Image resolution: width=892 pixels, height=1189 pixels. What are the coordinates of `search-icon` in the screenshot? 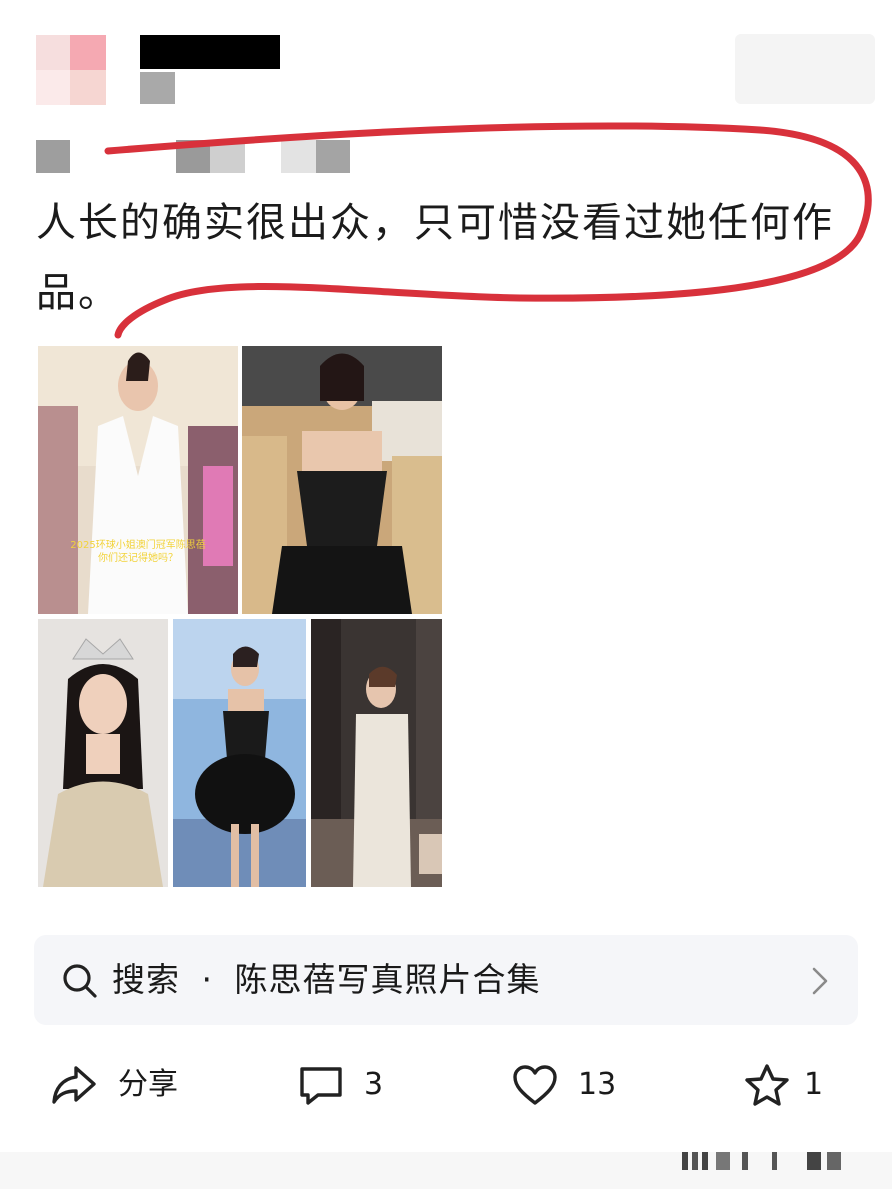 It's located at (80, 981).